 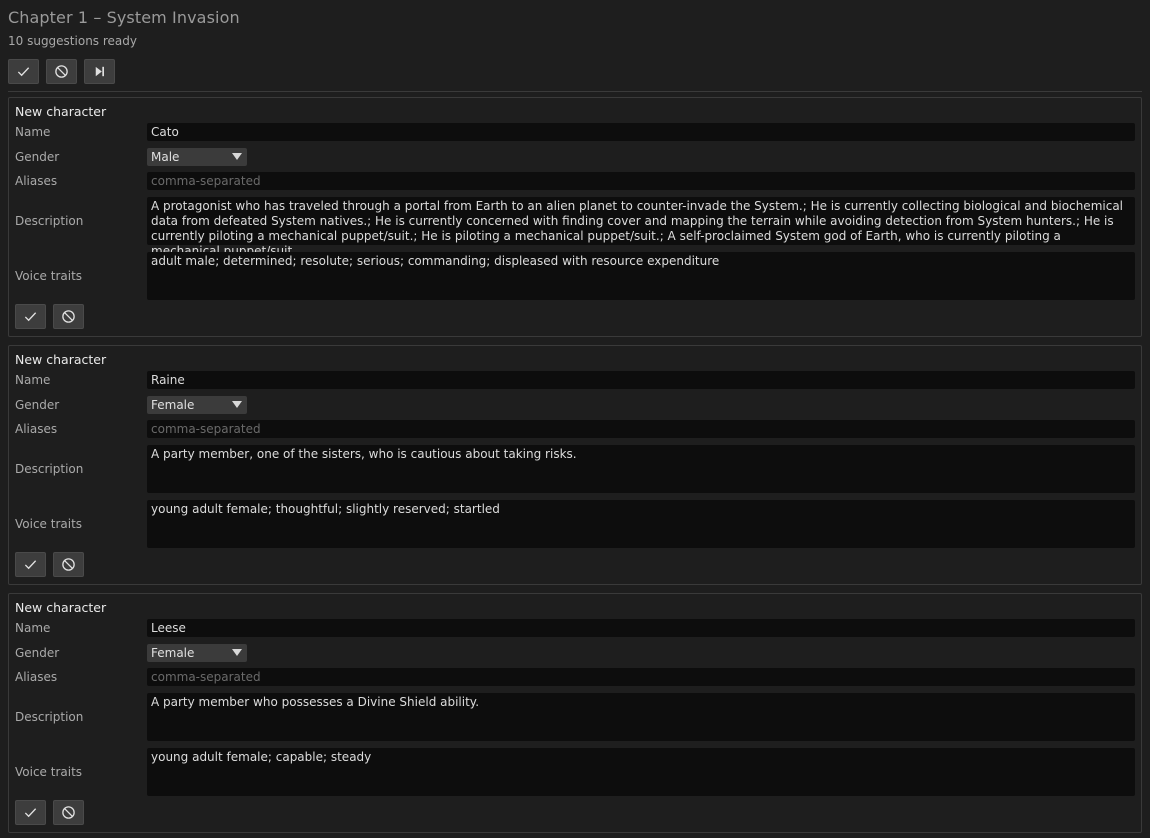 What do you see at coordinates (124, 17) in the screenshot?
I see `page-title: Chapter 1 – System Invasion` at bounding box center [124, 17].